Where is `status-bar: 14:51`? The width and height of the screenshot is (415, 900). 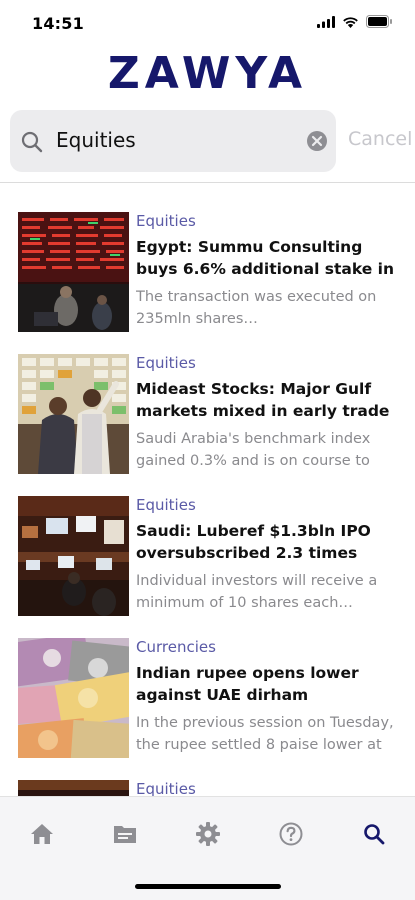 status-bar: 14:51 is located at coordinates (207, 24).